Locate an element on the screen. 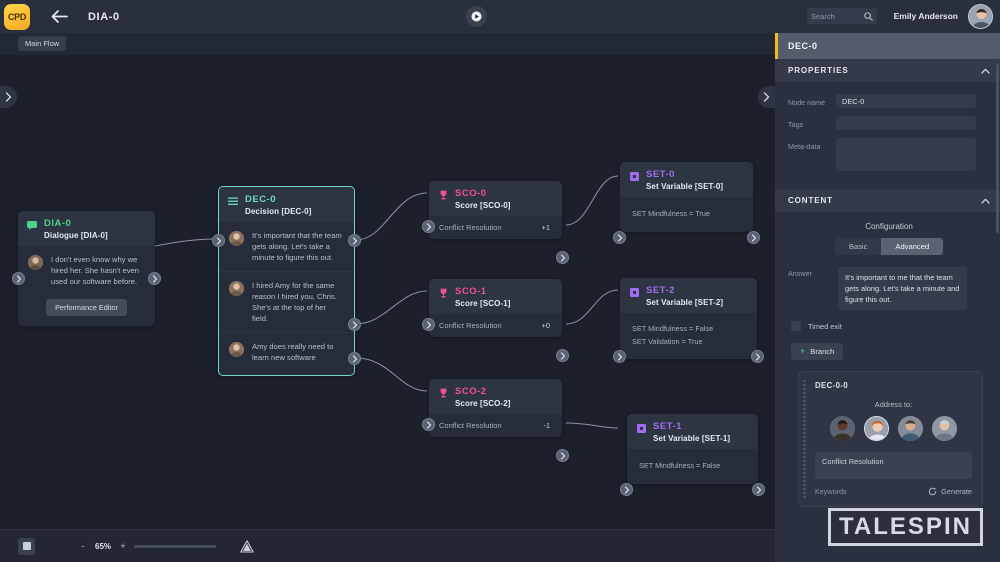  zoom-in-button: + is located at coordinates (123, 546).